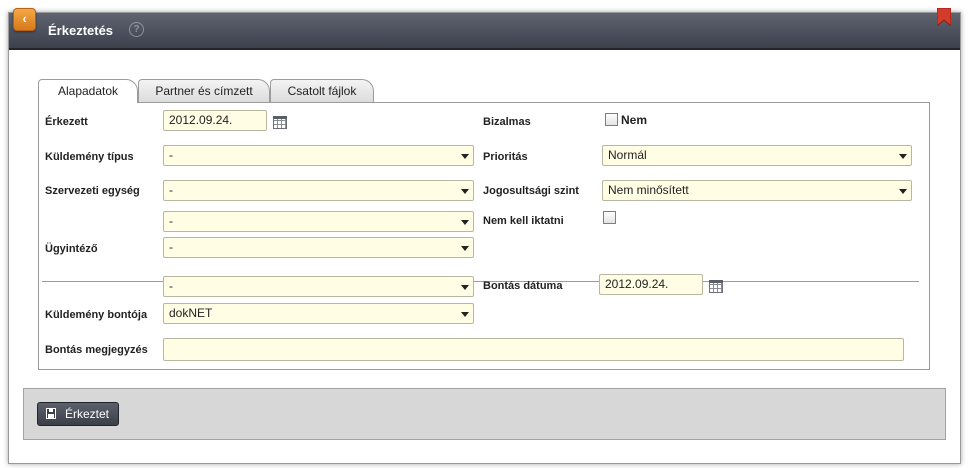 The image size is (971, 468). I want to click on back-button: ‹, so click(24, 19).